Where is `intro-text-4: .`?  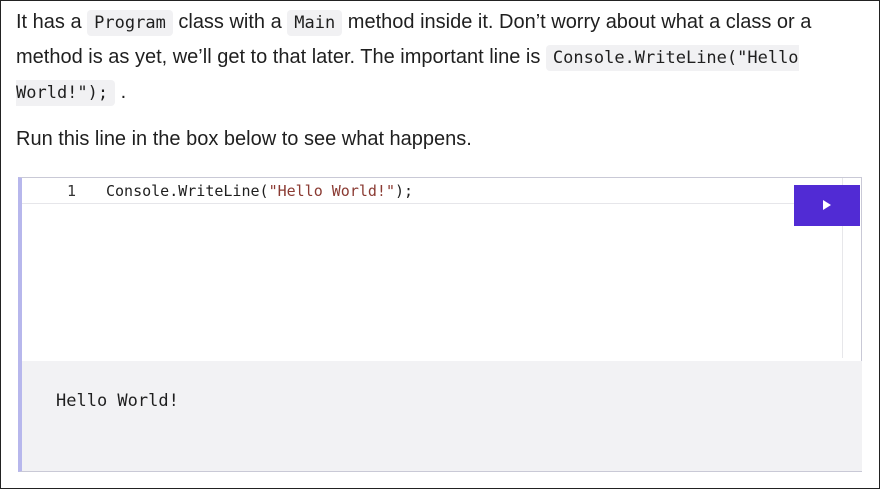 intro-text-4: . is located at coordinates (121, 92).